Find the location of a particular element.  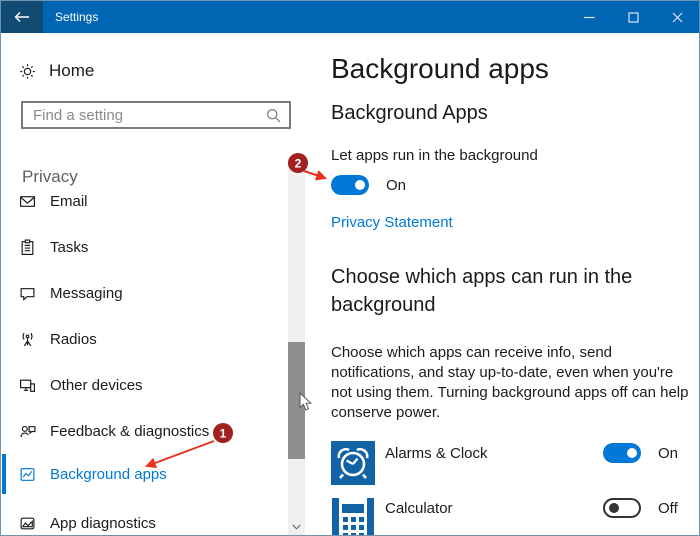

home-label: Home is located at coordinates (72, 70).